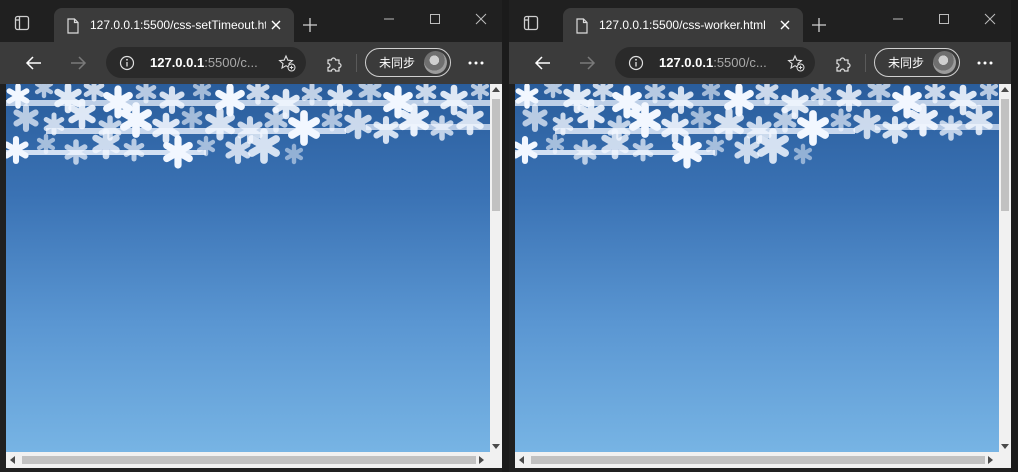 This screenshot has height=472, width=1018. Describe the element at coordinates (178, 25) in the screenshot. I see `tab-title: 127.0.0.1:5500/css-setTimeout.html` at that location.